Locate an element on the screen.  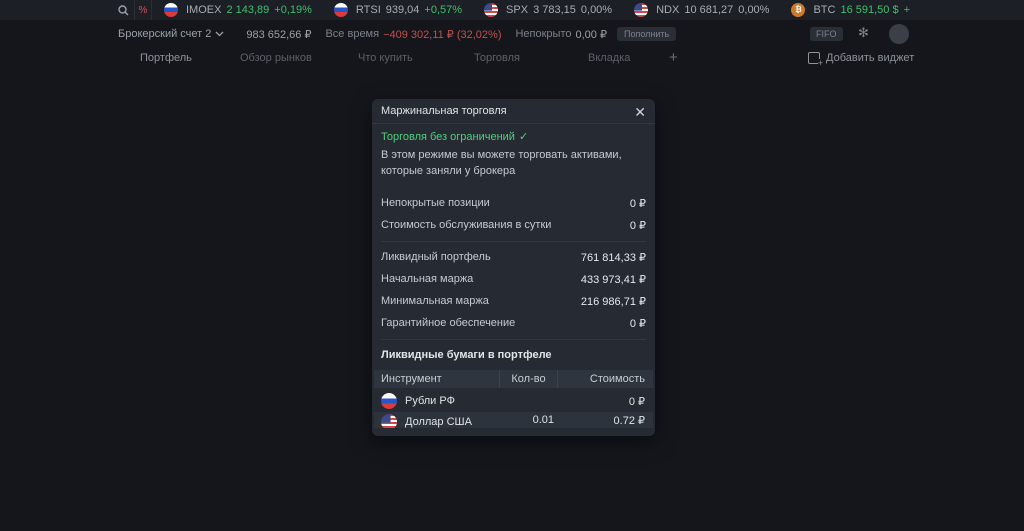
row-label: Минимальная маржа is located at coordinates (435, 301).